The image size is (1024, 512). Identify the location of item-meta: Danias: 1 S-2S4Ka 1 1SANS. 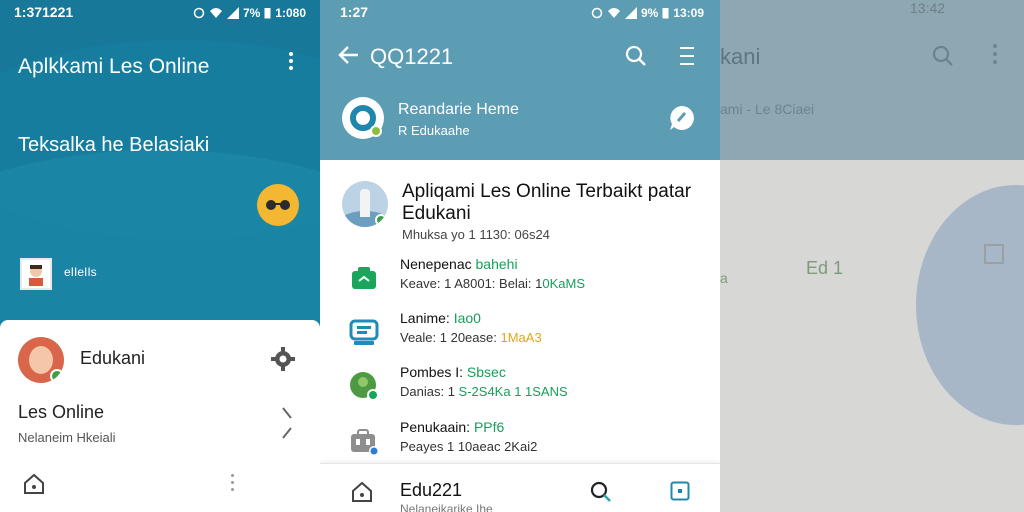
(484, 391).